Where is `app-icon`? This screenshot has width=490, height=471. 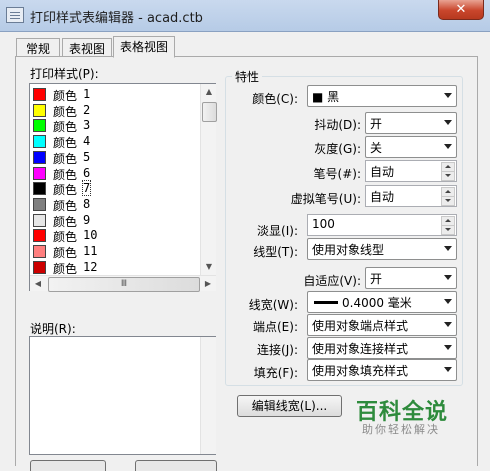
app-icon is located at coordinates (15, 15).